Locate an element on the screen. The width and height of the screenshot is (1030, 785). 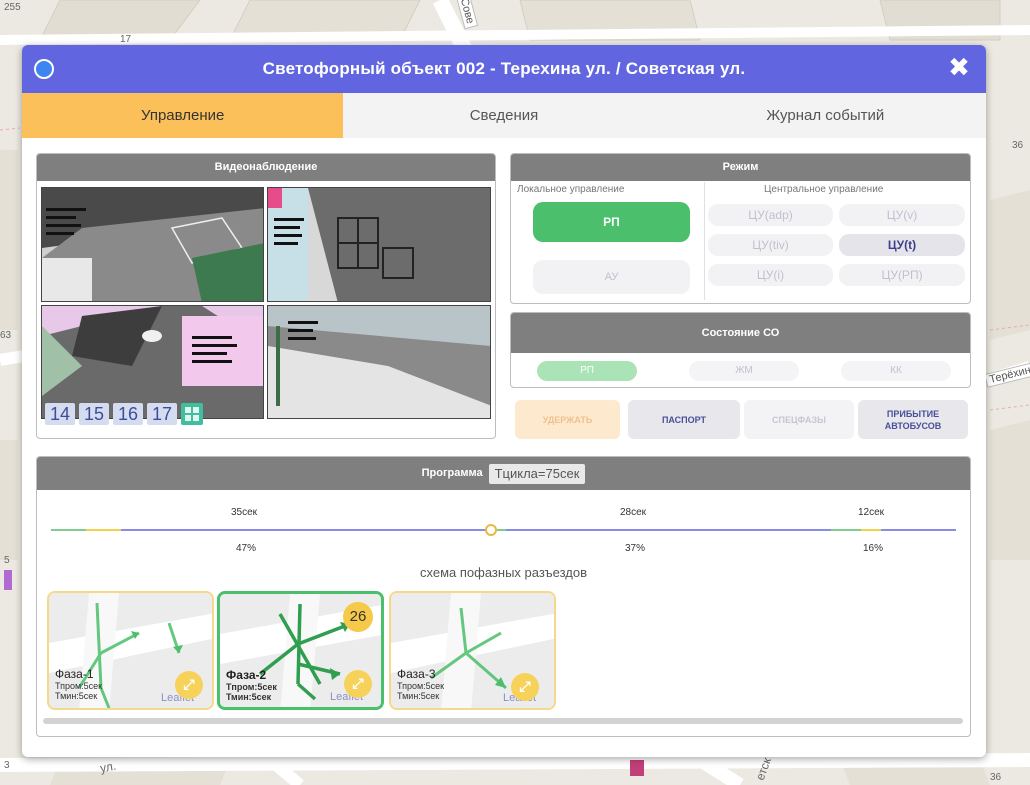
phase-2-name: Фаза-2 is located at coordinates (246, 675).